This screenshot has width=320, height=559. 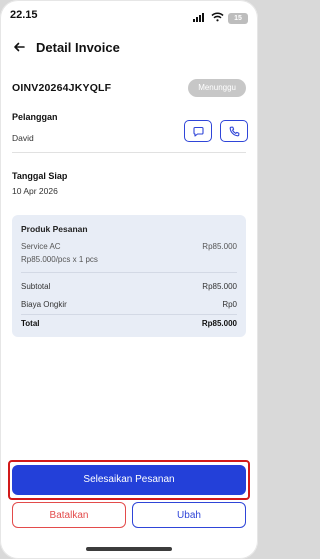 What do you see at coordinates (129, 15) in the screenshot?
I see `status-bar: 22.15 15` at bounding box center [129, 15].